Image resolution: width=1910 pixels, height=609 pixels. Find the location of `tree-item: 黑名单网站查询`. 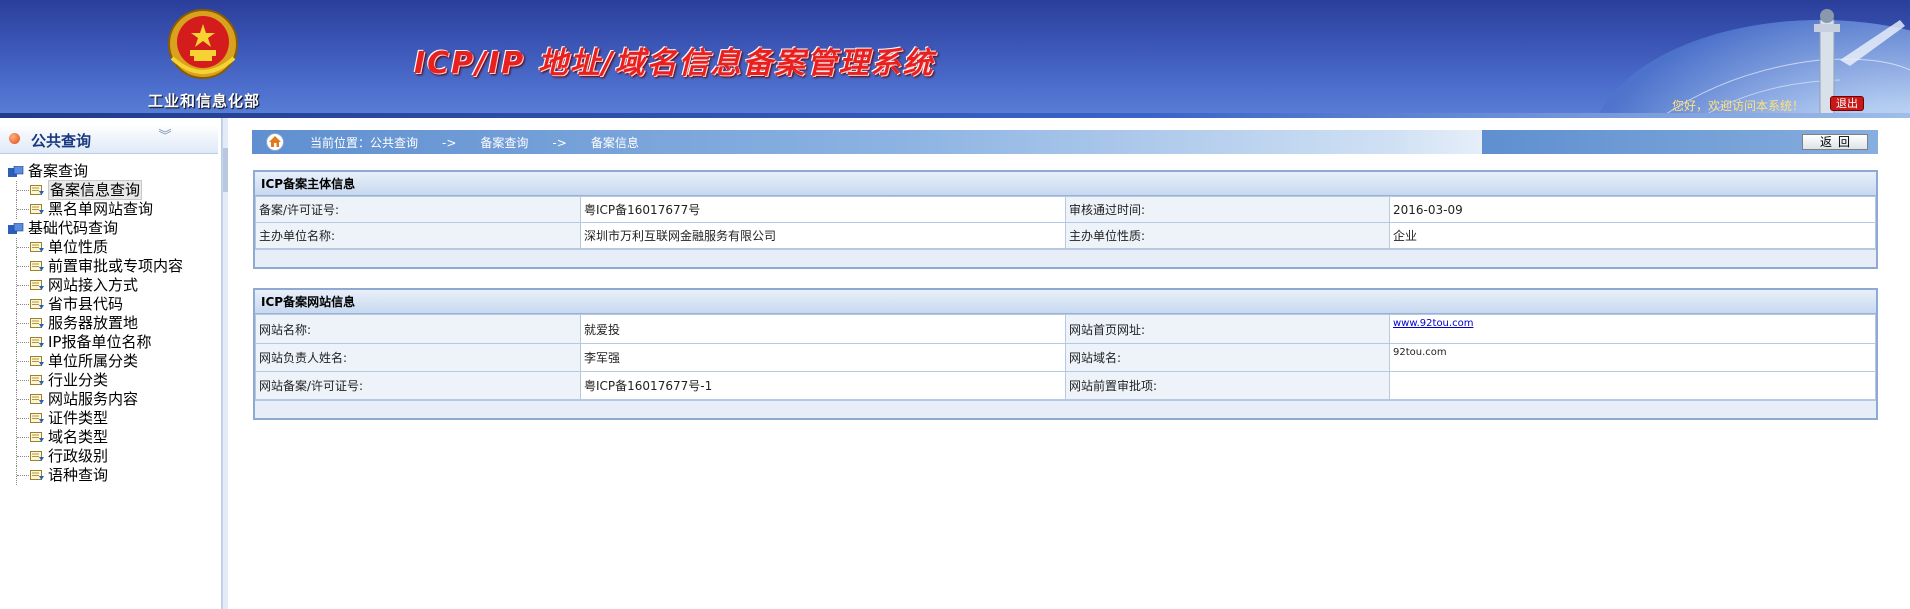

tree-item: 黑名单网站查询 is located at coordinates (111, 209).